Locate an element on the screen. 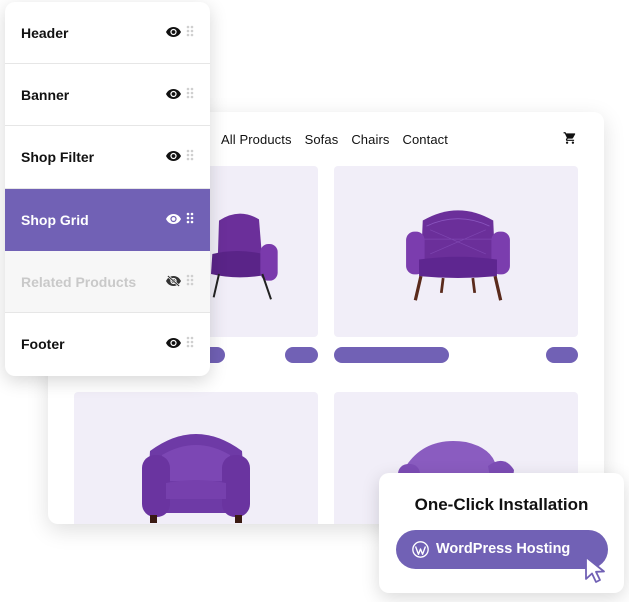  section-label: Banner is located at coordinates (45, 95).